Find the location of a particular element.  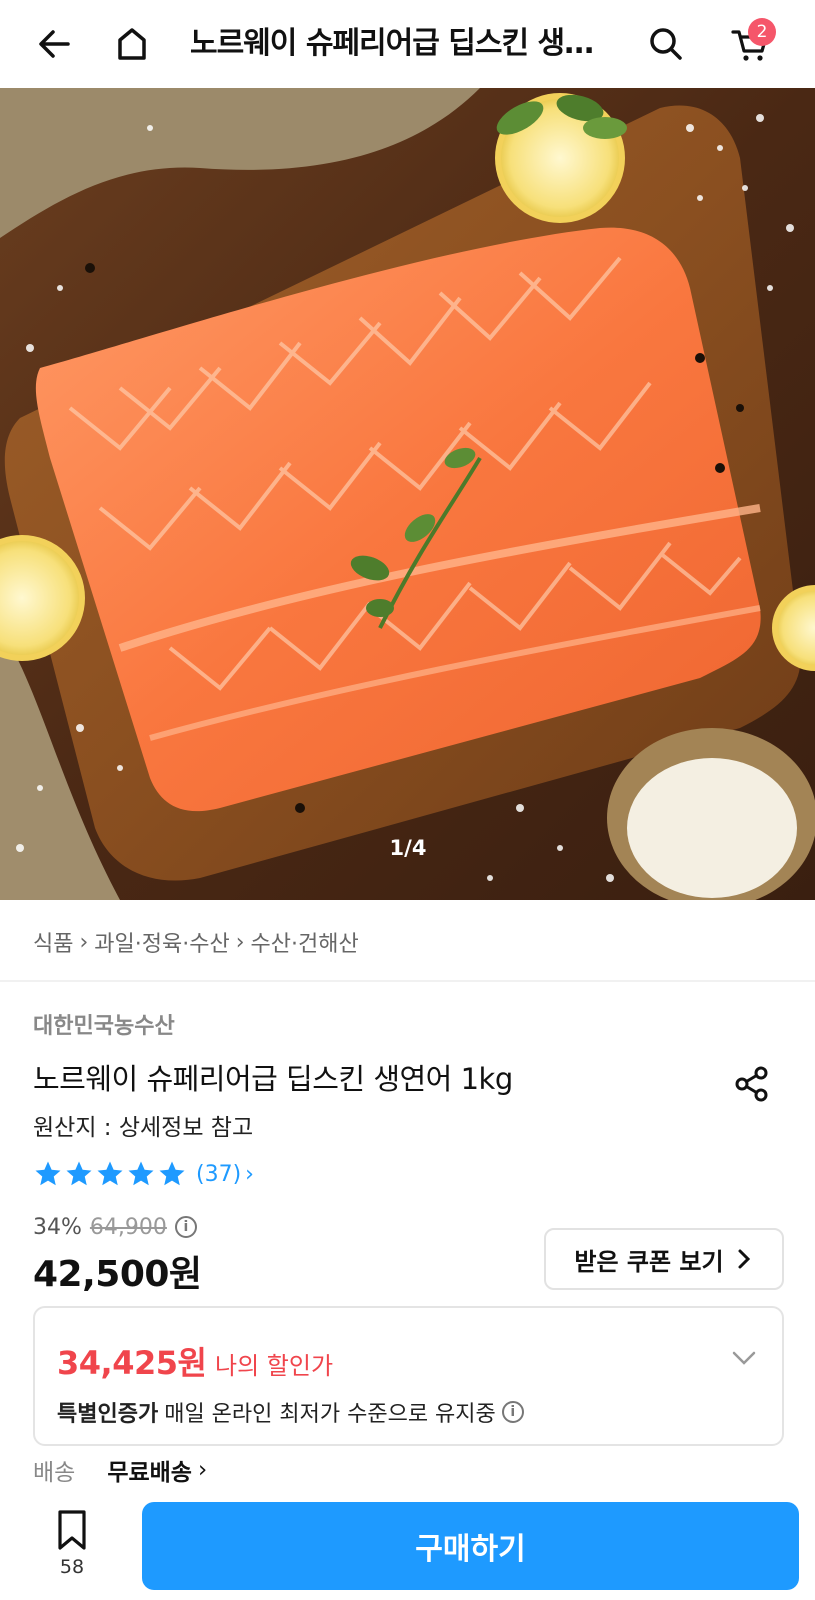

top-app-bar: 노르웨이 슈페리어급 딥스킨 생… 2 is located at coordinates (407, 44).